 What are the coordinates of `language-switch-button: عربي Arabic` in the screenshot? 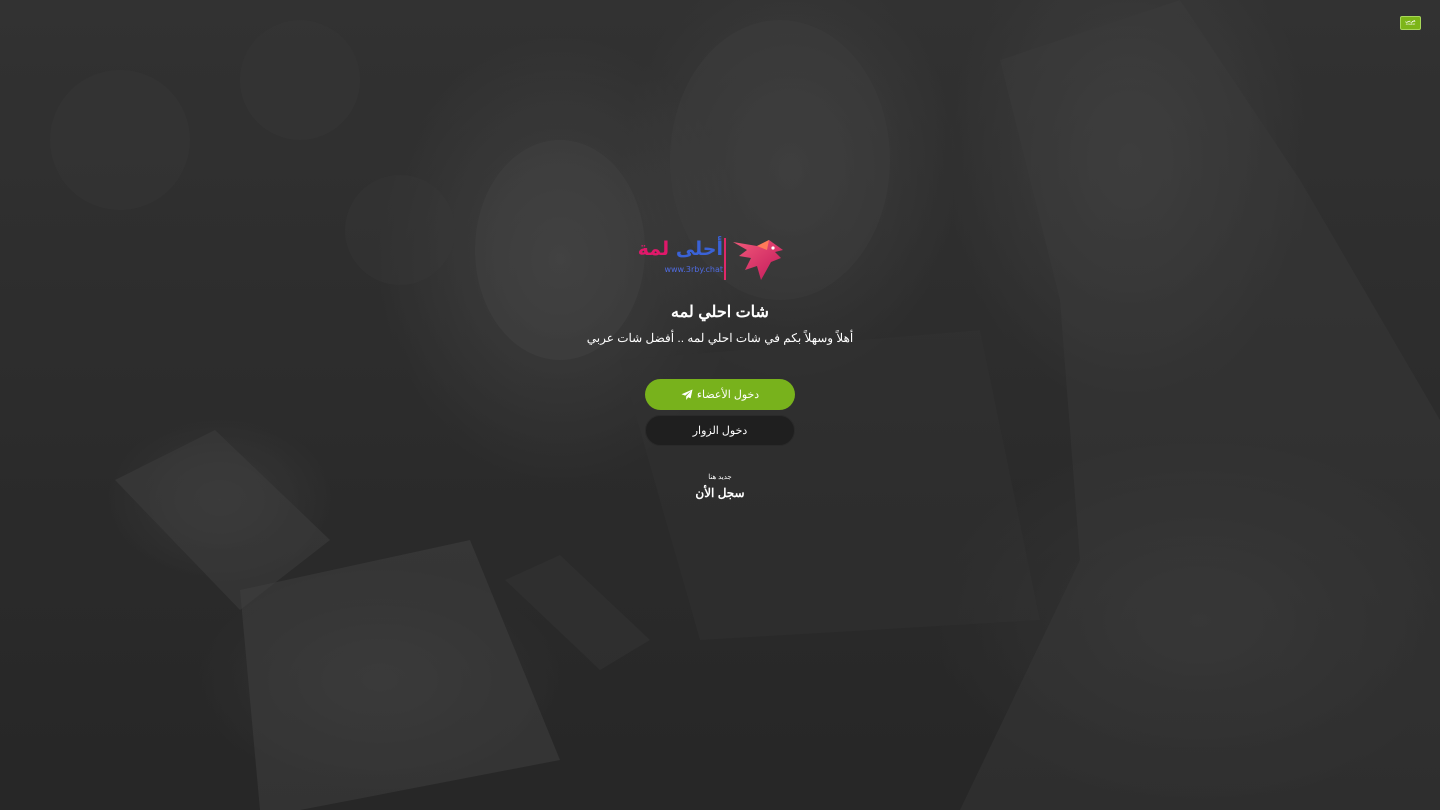 It's located at (1410, 23).